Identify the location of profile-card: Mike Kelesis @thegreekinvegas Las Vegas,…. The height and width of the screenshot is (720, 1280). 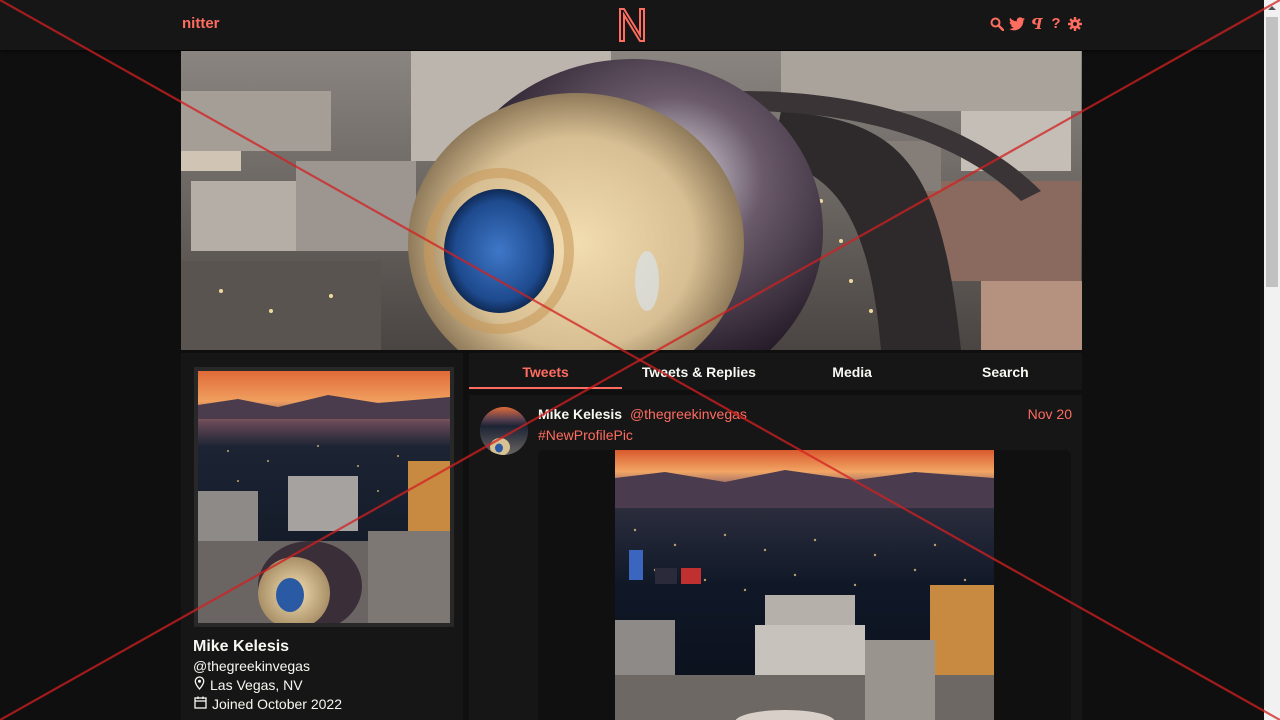
(322, 536).